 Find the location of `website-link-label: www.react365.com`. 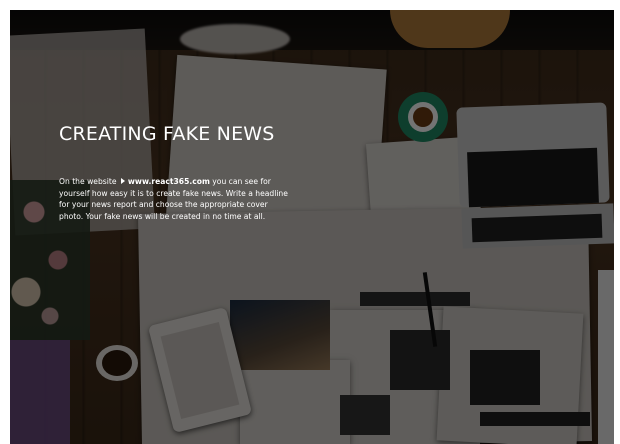

website-link-label: www.react365.com is located at coordinates (168, 181).